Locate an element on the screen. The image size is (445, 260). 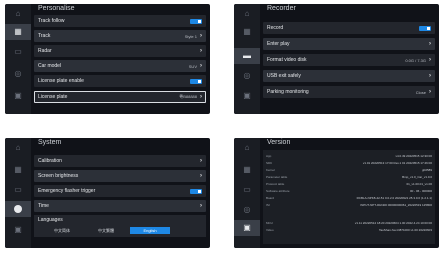
record-toggle is located at coordinates (425, 28).